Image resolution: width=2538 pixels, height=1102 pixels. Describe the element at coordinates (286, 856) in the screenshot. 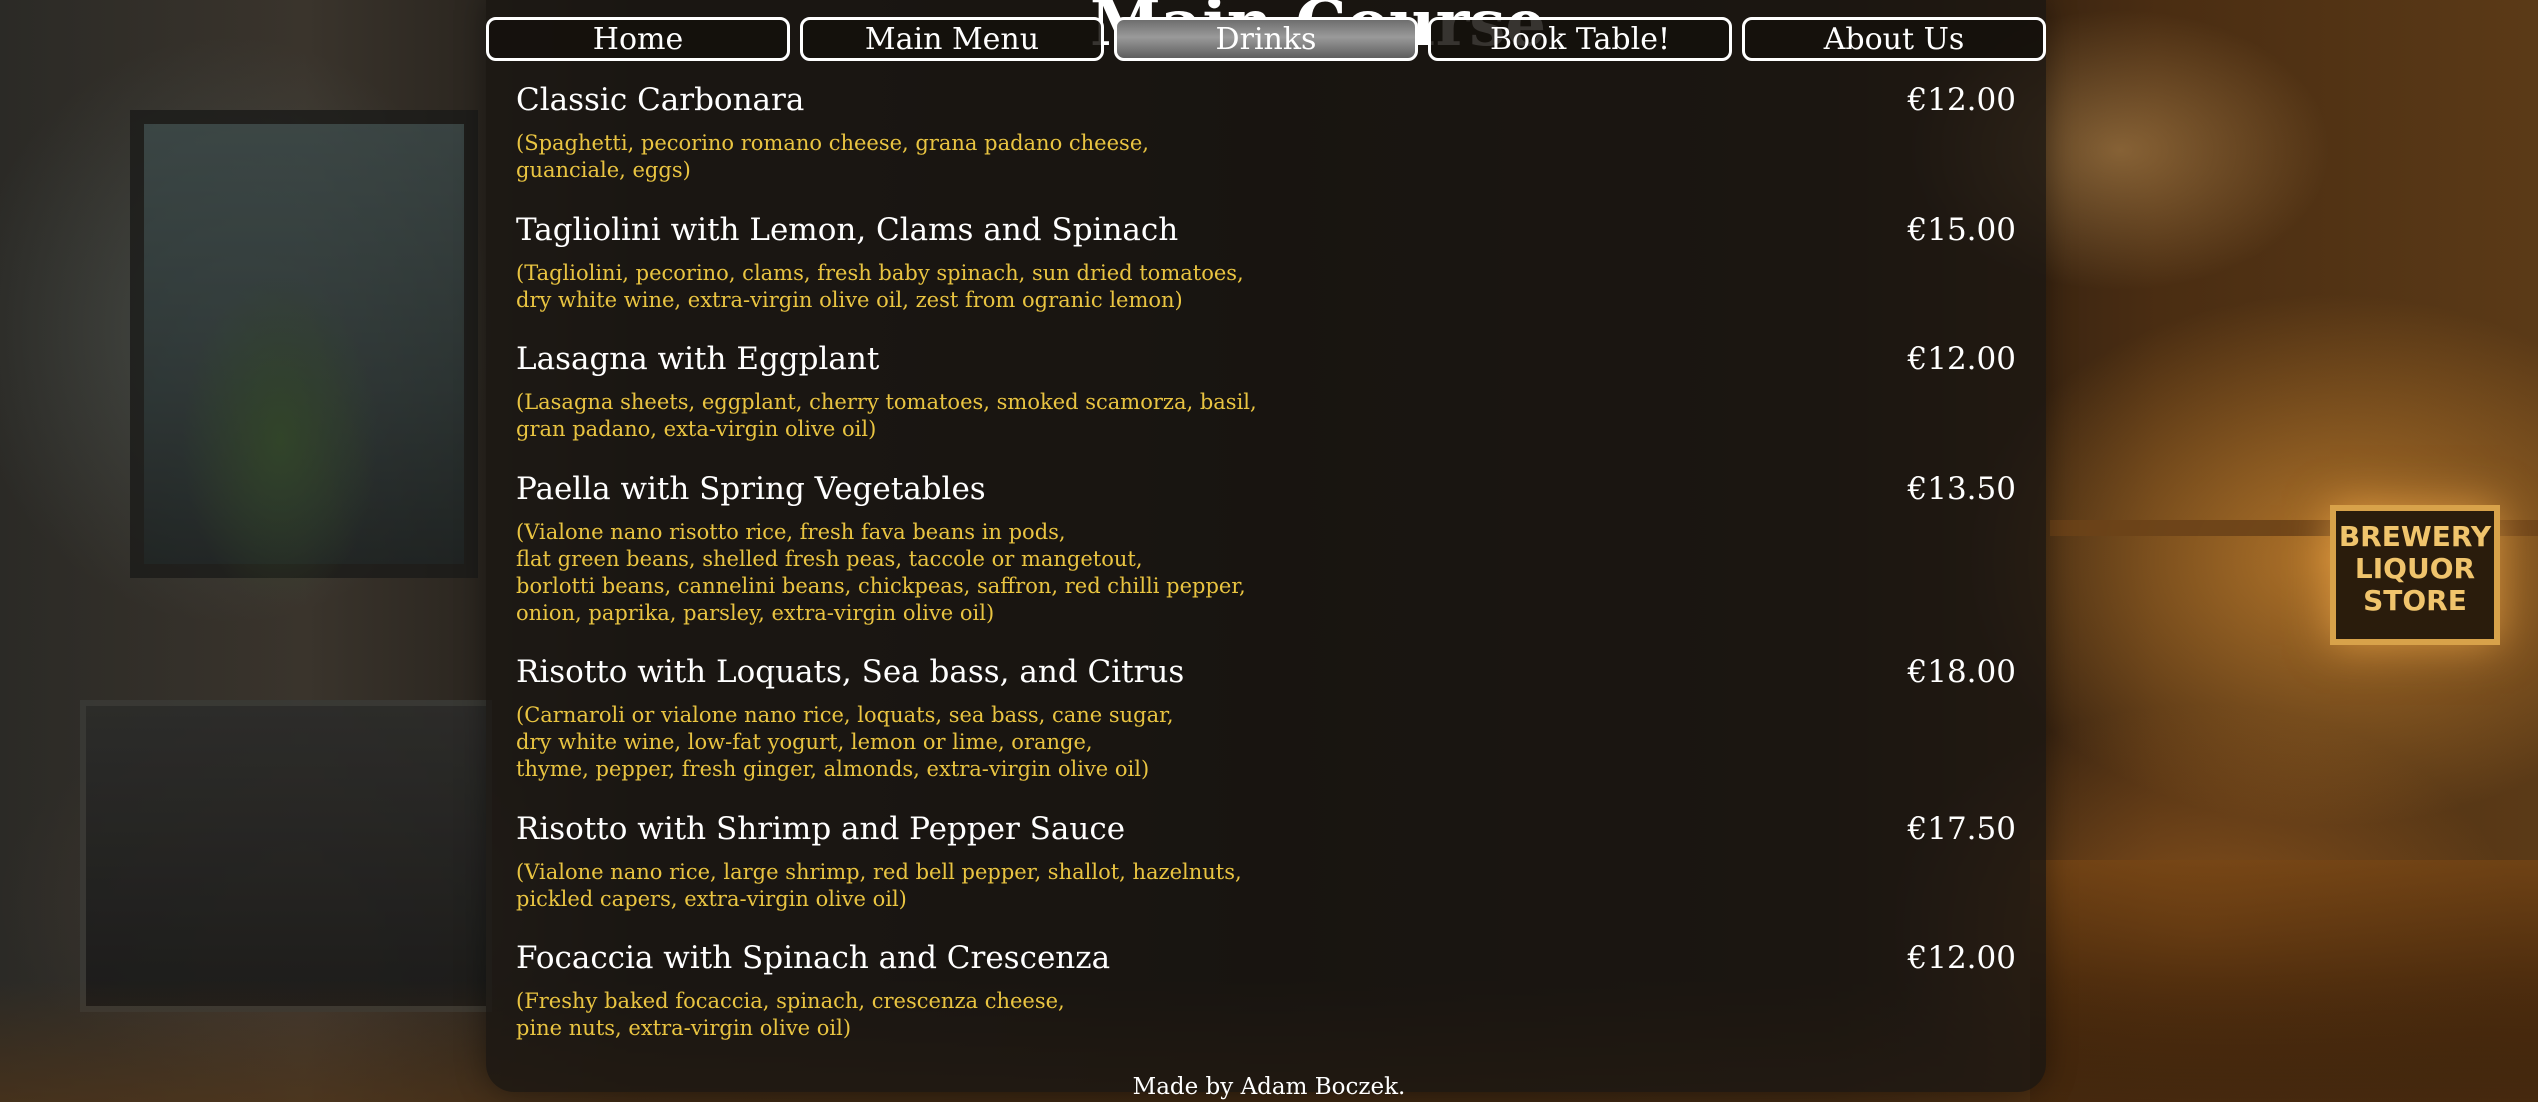

I see `background-chalkboard` at that location.